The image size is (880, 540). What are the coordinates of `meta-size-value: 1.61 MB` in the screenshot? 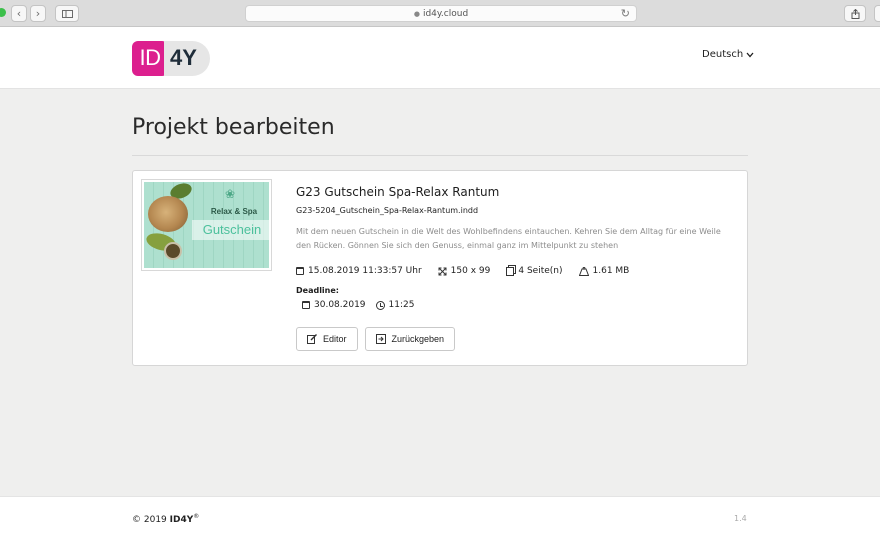 It's located at (611, 271).